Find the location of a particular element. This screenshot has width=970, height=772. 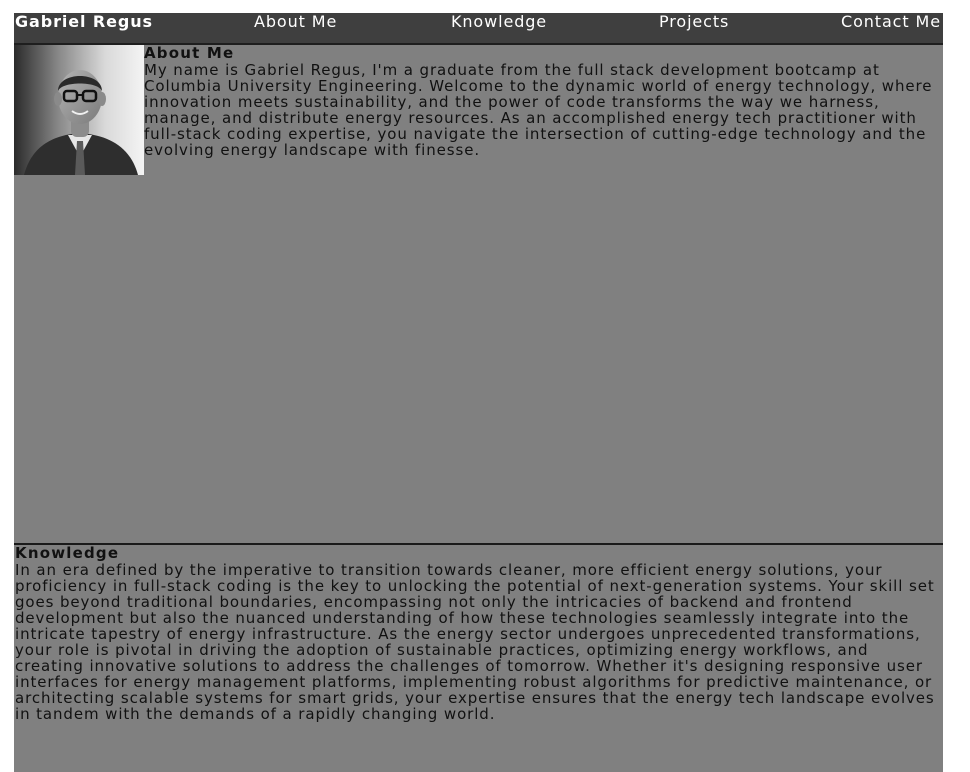

portrait-photo-icon is located at coordinates (79, 110).